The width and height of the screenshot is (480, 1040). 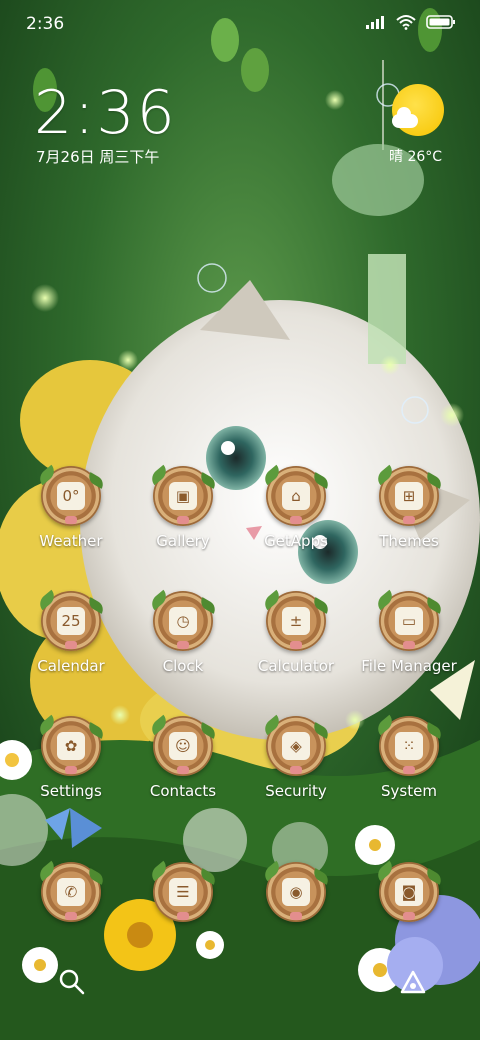 I want to click on app-glyph: ◷, so click(x=183, y=621).